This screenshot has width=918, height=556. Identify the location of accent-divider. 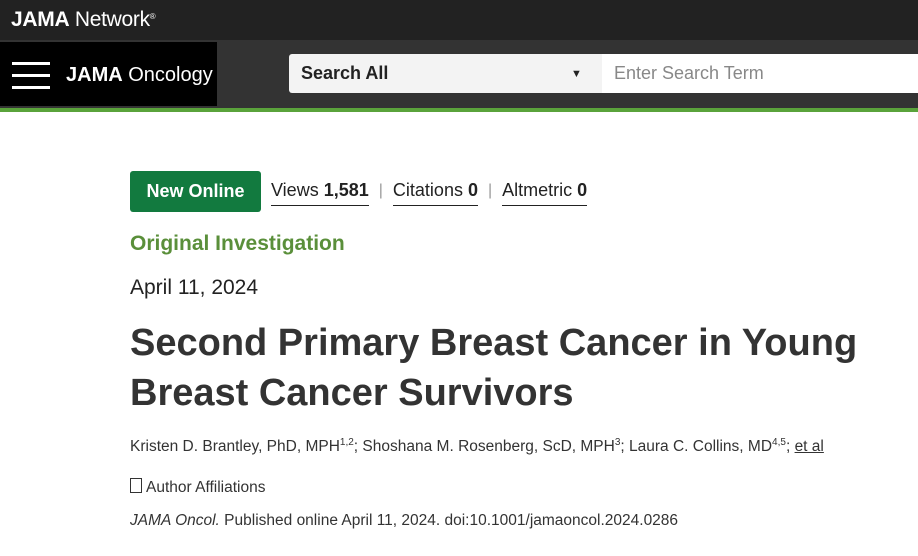
(459, 110).